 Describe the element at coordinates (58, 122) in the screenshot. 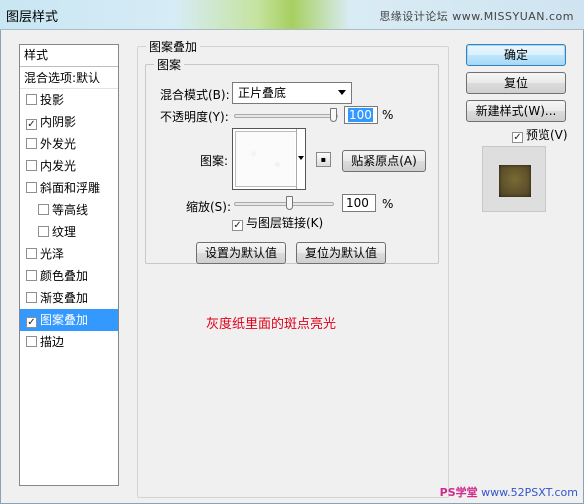

I see `style-list-item-label: 内阴影` at that location.